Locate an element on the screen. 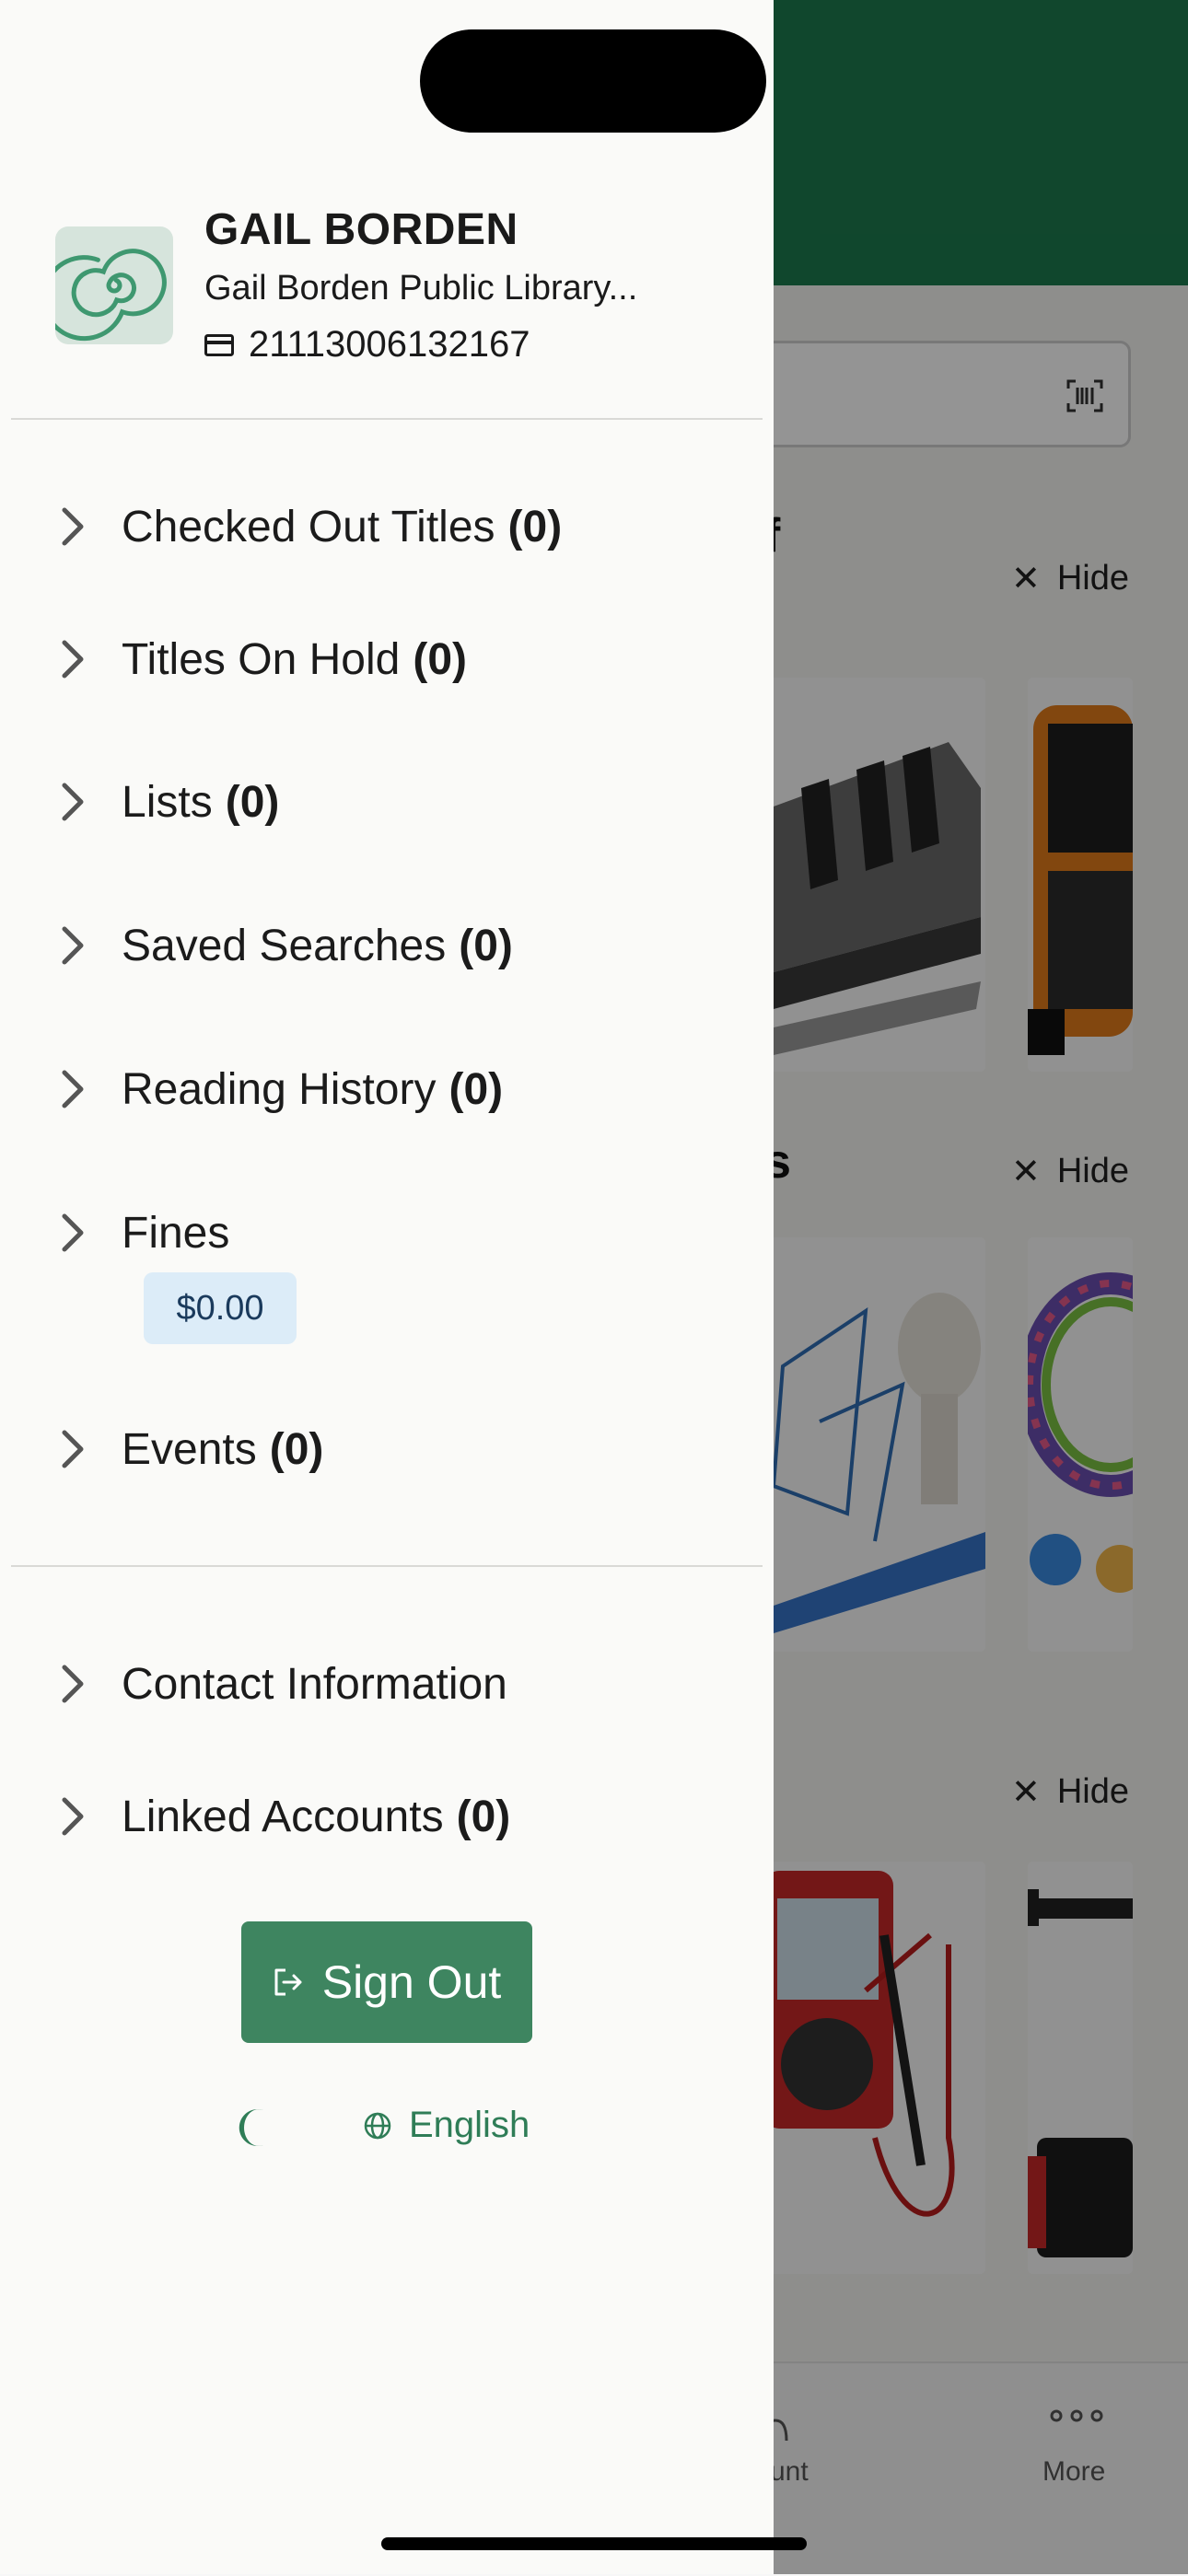  fines-amount-badge: $0.00 is located at coordinates (220, 1308).